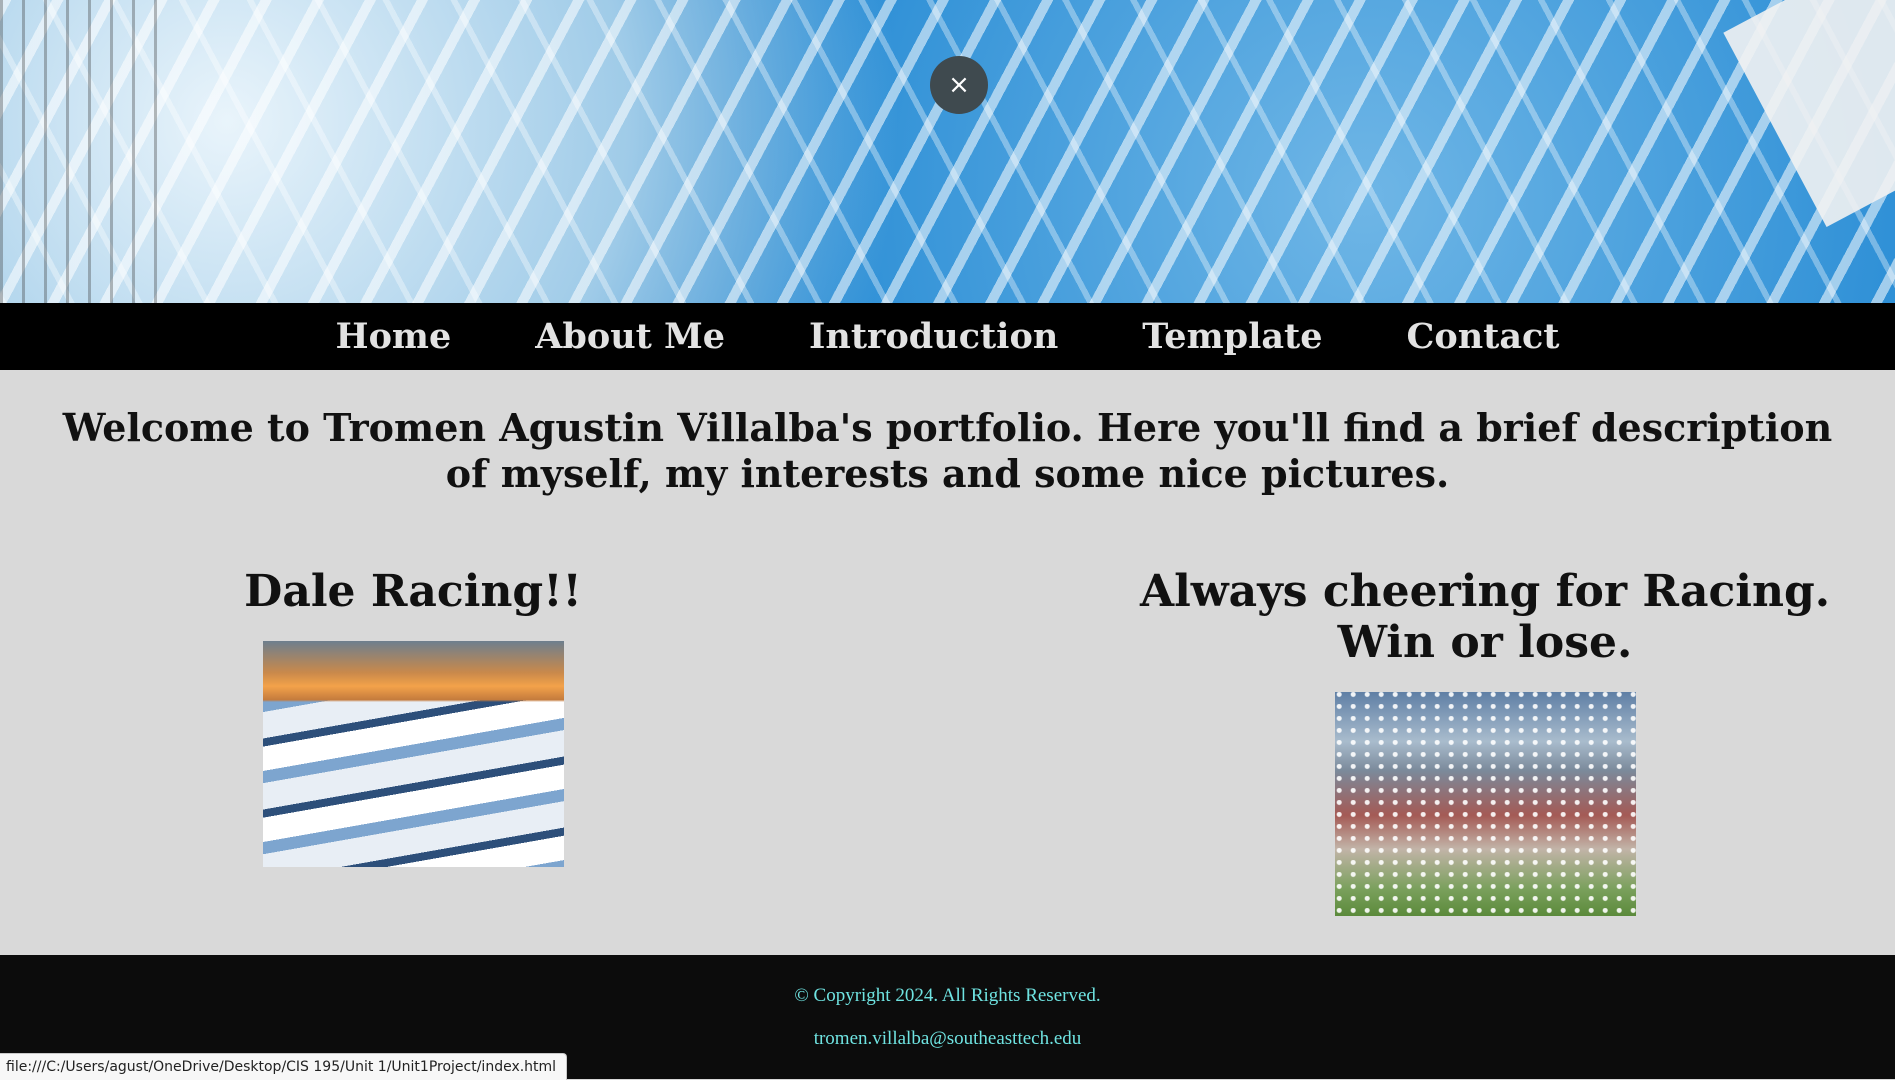  I want to click on hero-flag, so click(1809, 114).